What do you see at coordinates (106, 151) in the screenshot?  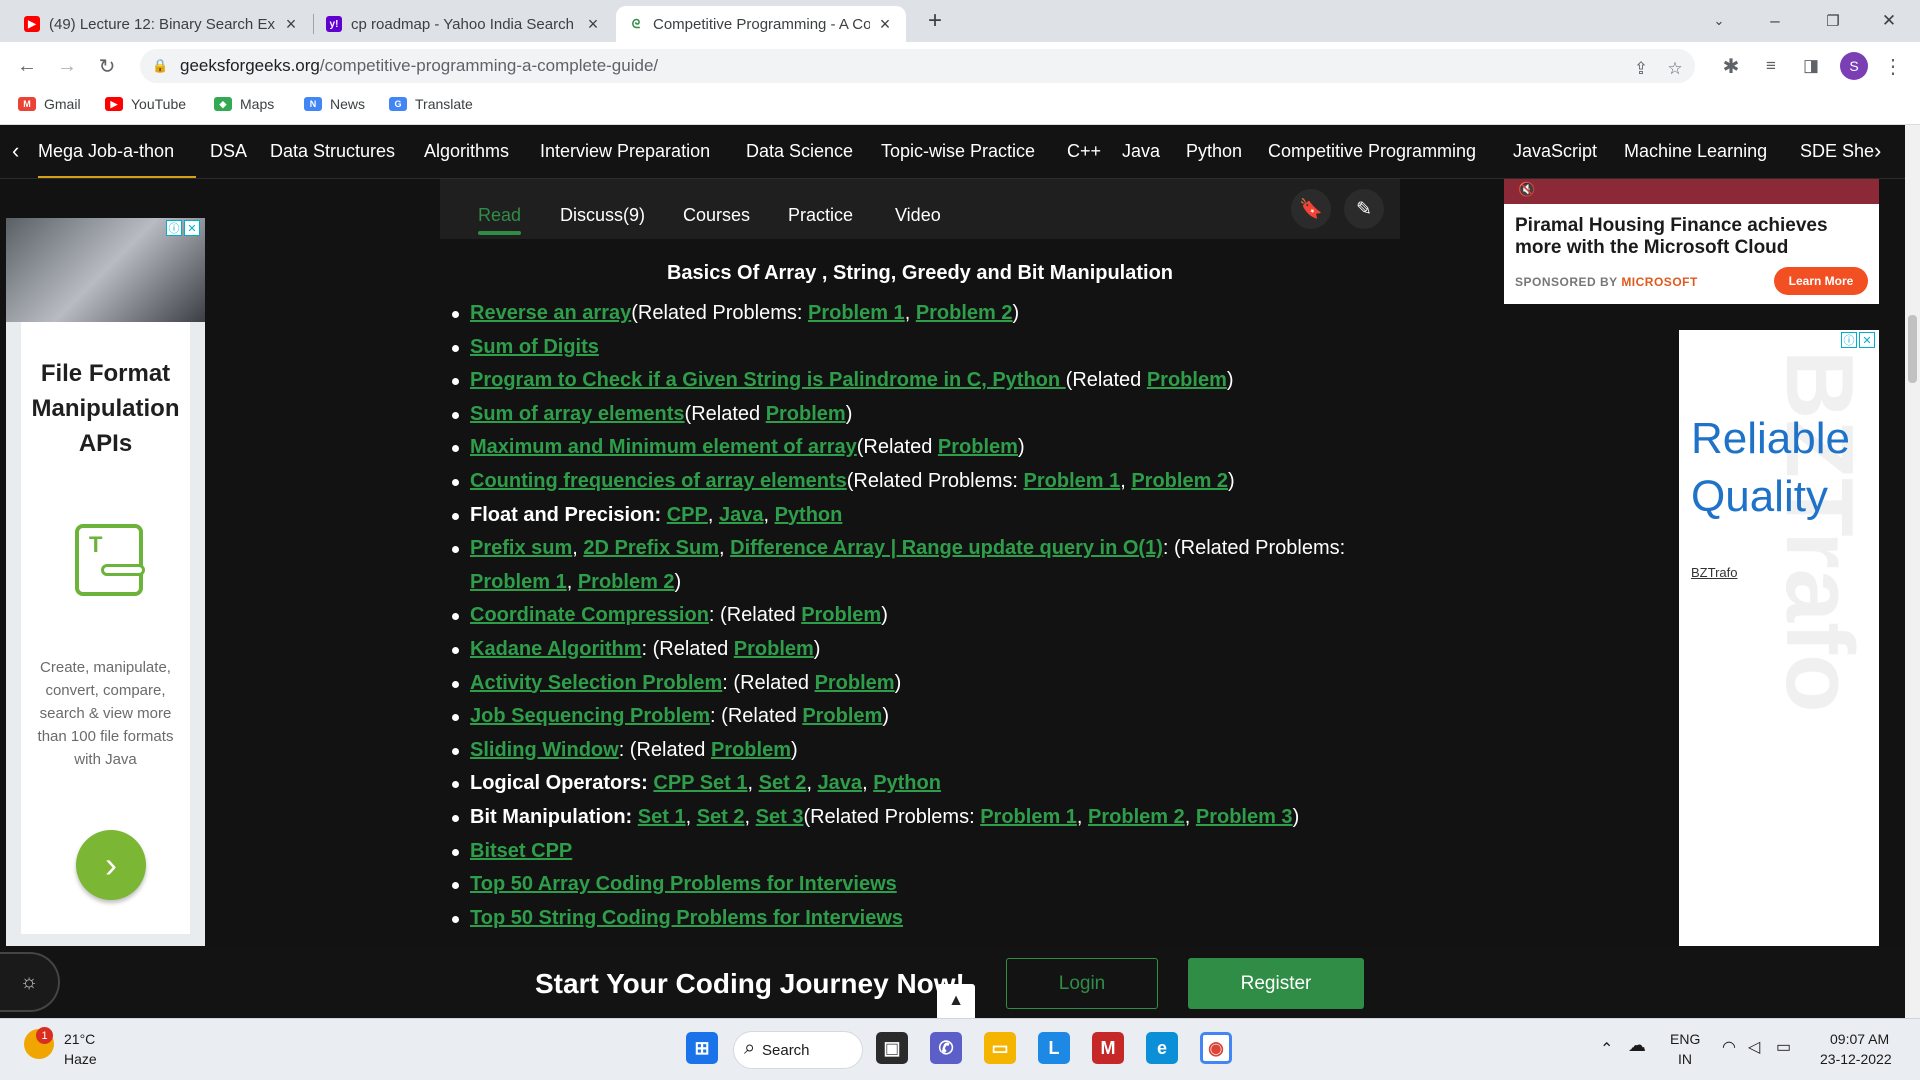 I see `nav-item-mega-job-a-thon: Mega Job-a-thon` at bounding box center [106, 151].